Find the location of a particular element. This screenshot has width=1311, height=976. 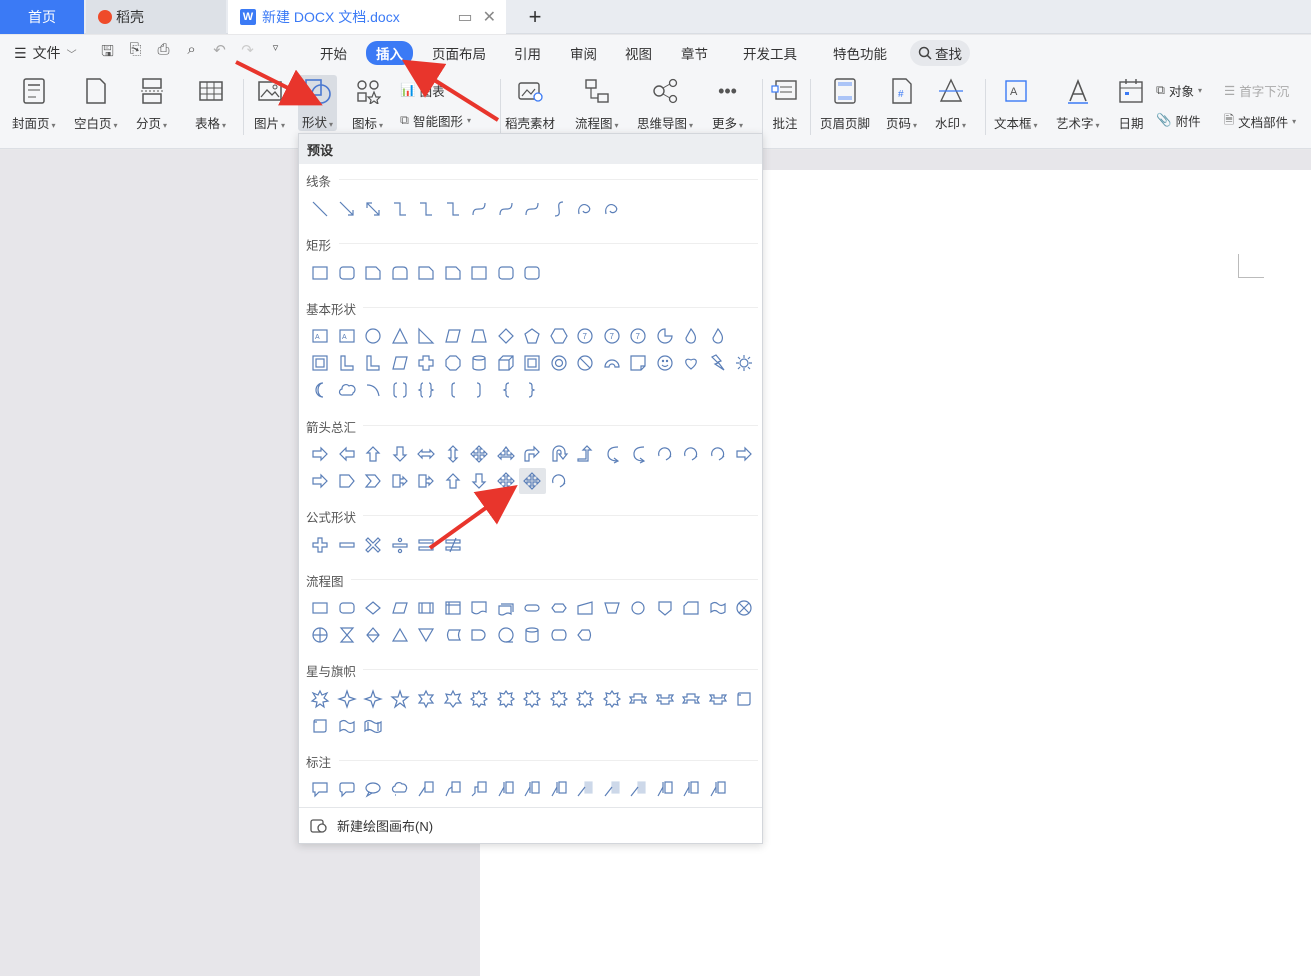

shape-falt-icon is located at coordinates (347, 608).